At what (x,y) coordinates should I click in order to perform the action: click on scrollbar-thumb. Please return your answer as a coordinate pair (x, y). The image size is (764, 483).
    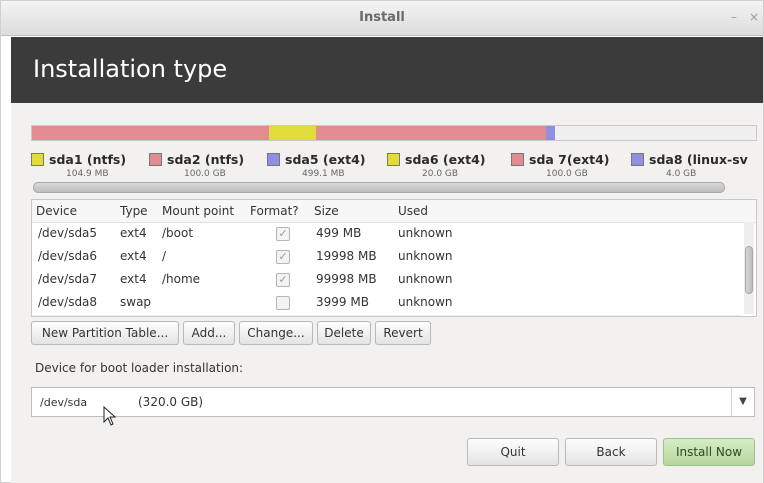
    Looking at the image, I should click on (749, 270).